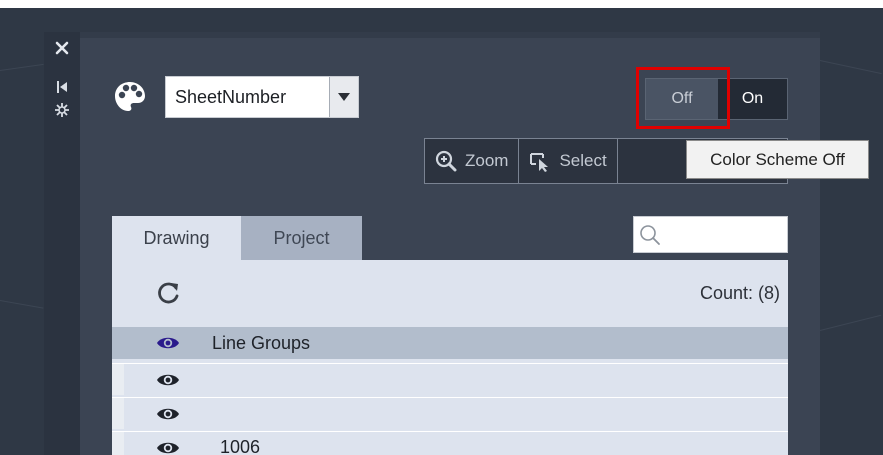  I want to click on select-button: Select, so click(568, 161).